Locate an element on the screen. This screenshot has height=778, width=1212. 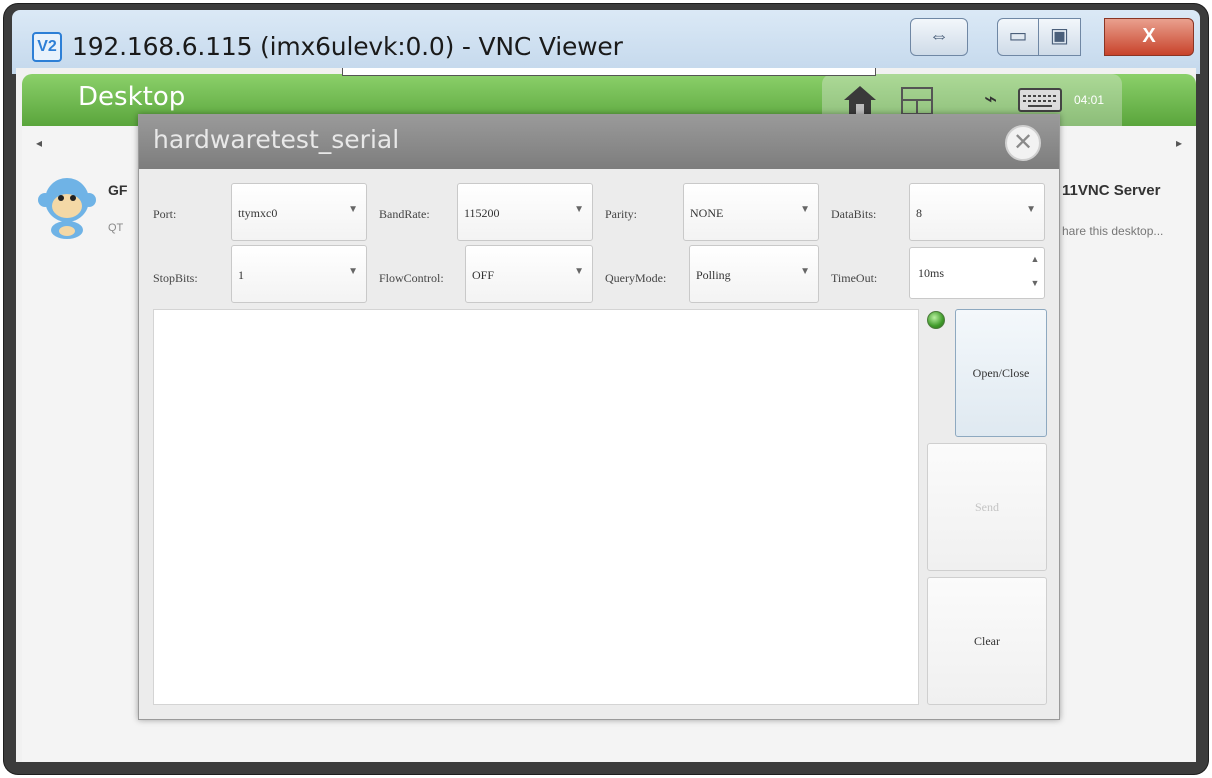
window-switch-icon is located at coordinates (917, 101).